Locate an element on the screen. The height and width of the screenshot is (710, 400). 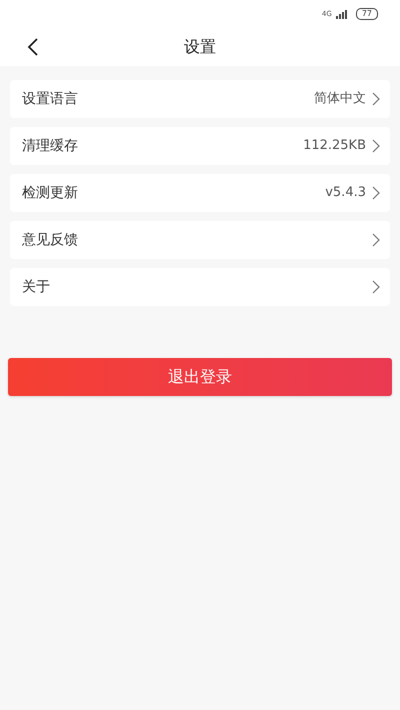
logout-button: 退出登录 is located at coordinates (200, 377).